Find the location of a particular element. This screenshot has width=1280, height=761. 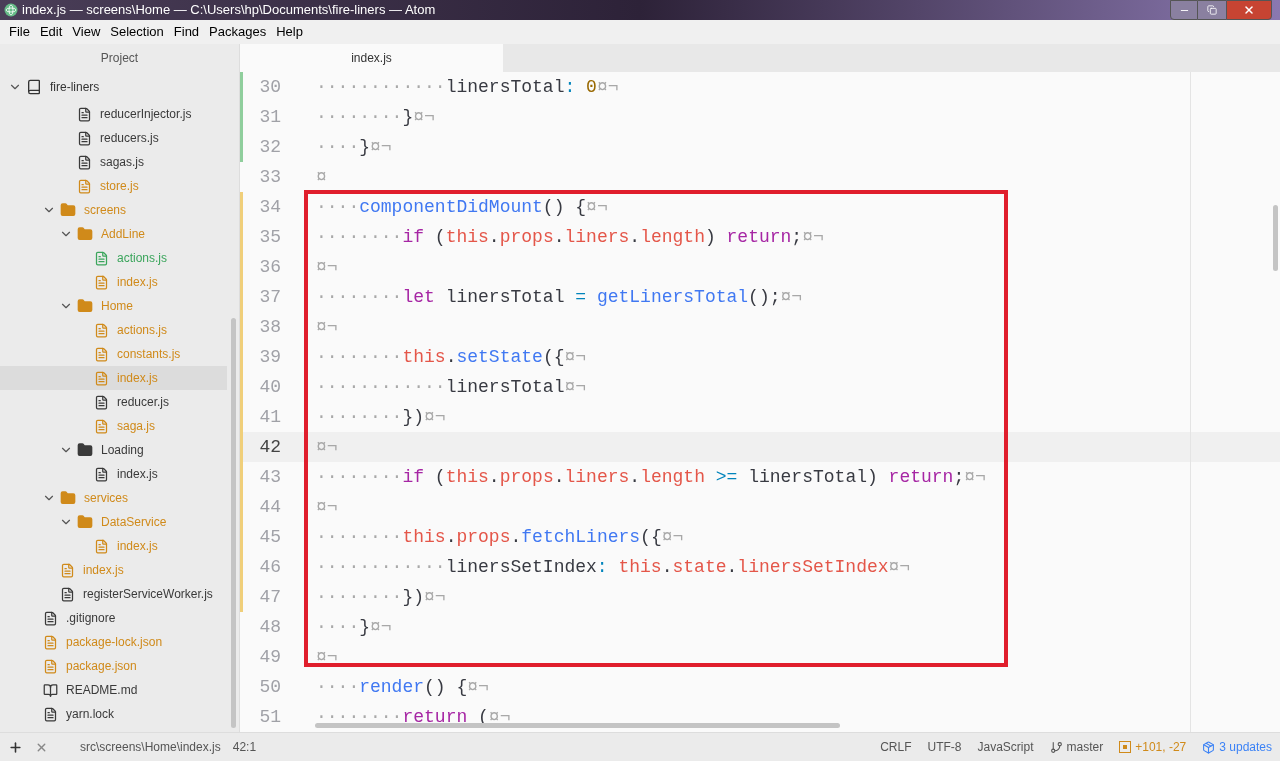

window-title: index.js — screens\Home — C:\Users\hp\Documents\fire-liners — Atom is located at coordinates (229, 10).